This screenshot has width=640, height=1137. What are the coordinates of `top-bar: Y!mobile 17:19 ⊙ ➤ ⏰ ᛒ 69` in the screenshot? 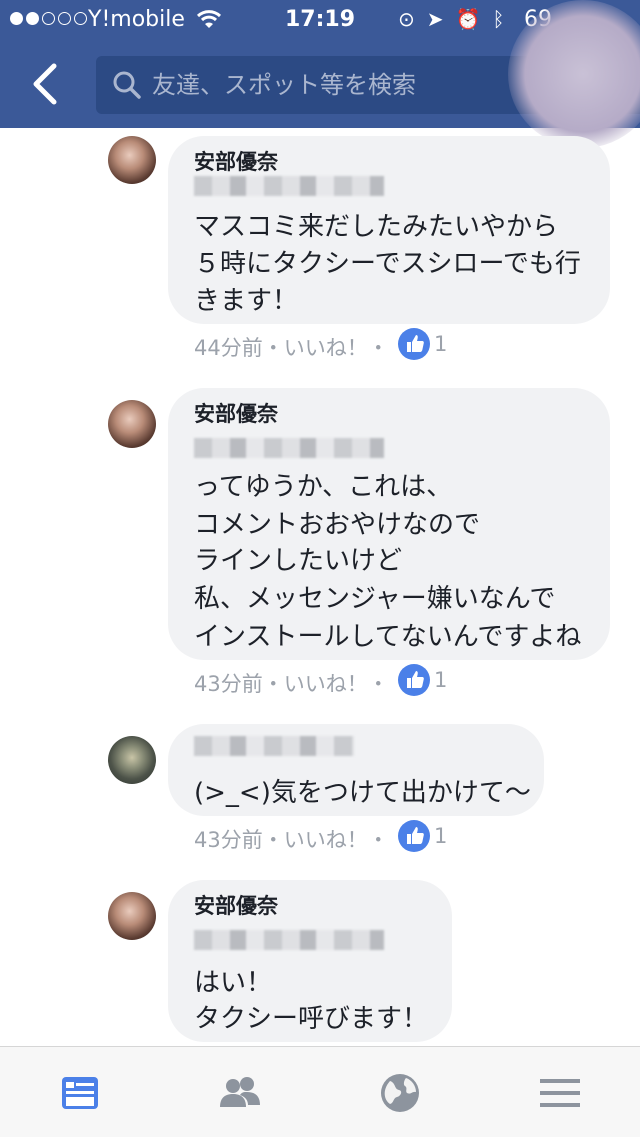 It's located at (320, 74).